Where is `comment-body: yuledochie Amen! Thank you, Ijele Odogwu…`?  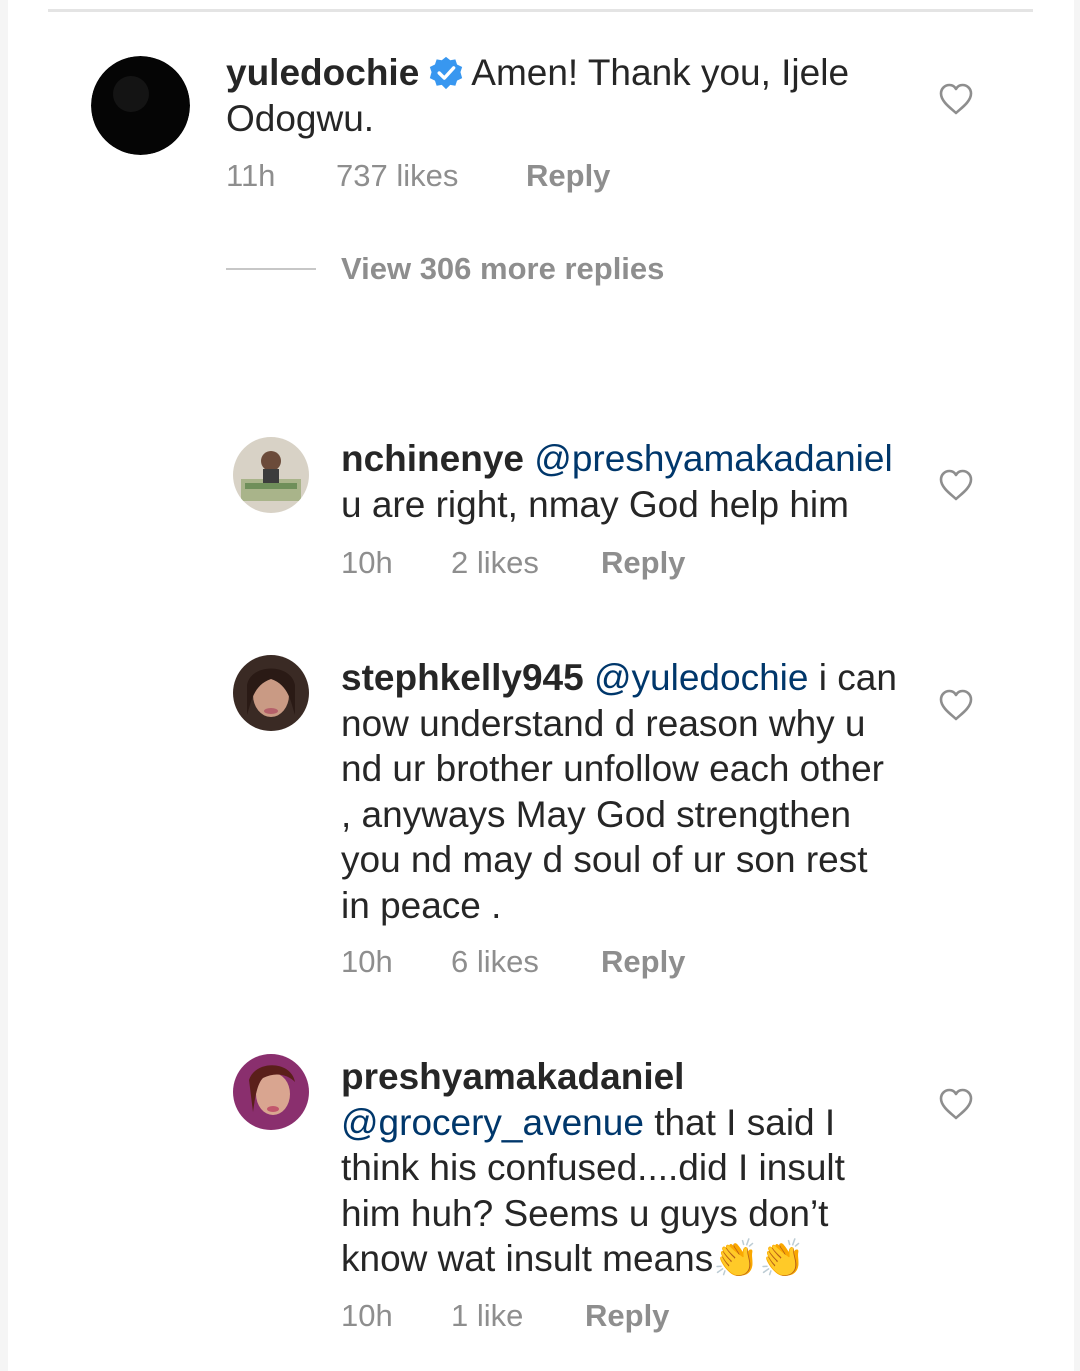
comment-body: yuledochie Amen! Thank you, Ijele Odogwu… is located at coordinates (556, 95).